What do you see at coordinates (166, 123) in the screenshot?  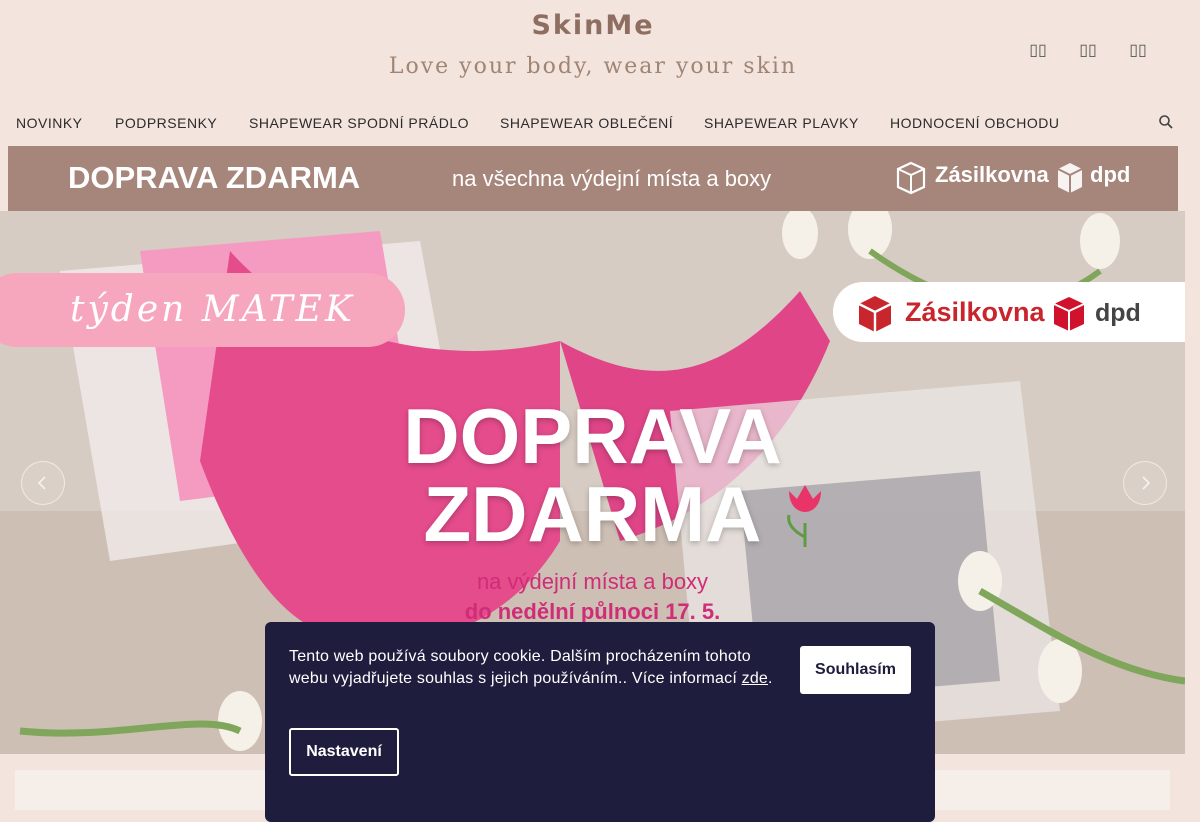 I see `nav-item-podprsenky: PODPRSENKY` at bounding box center [166, 123].